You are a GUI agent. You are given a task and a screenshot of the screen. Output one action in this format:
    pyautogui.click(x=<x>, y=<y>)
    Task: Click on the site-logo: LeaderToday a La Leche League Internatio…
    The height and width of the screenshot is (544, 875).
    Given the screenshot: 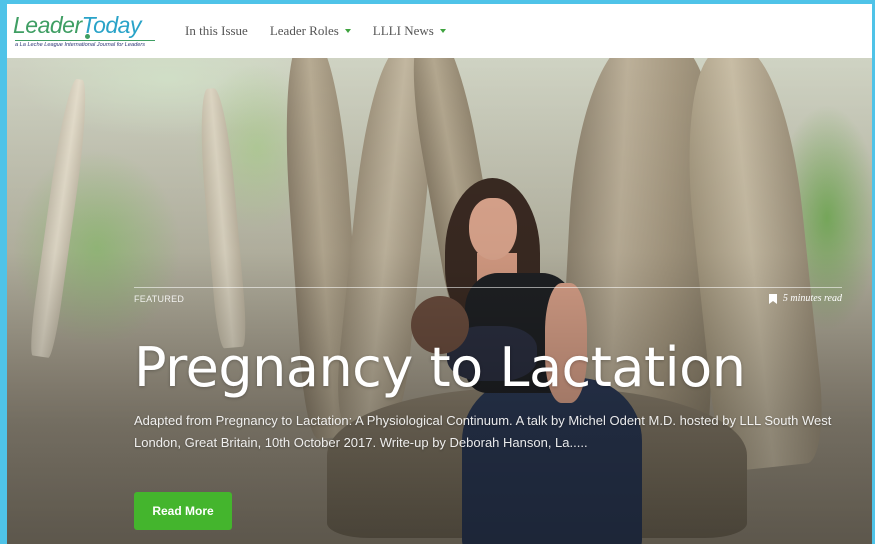 What is the action you would take?
    pyautogui.click(x=88, y=31)
    